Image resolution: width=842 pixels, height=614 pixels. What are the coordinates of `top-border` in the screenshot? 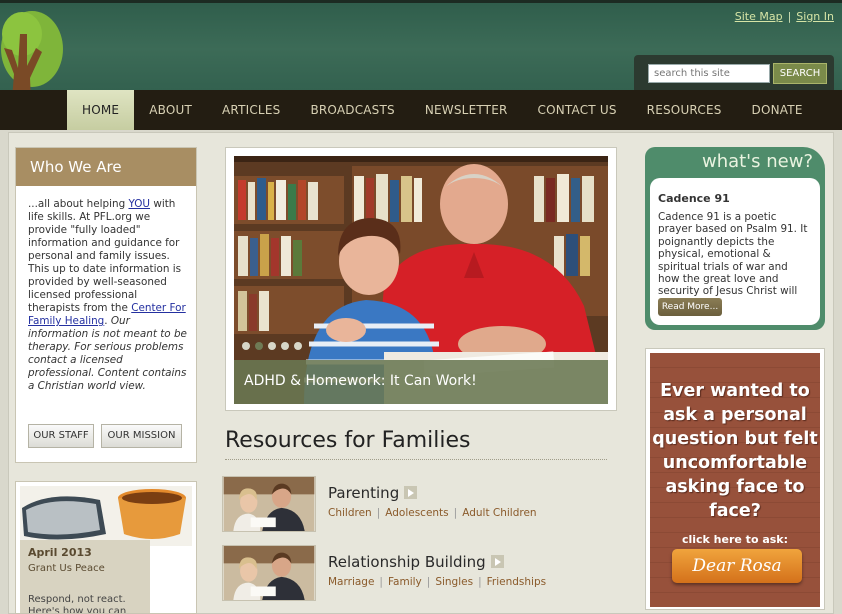 It's located at (421, 1).